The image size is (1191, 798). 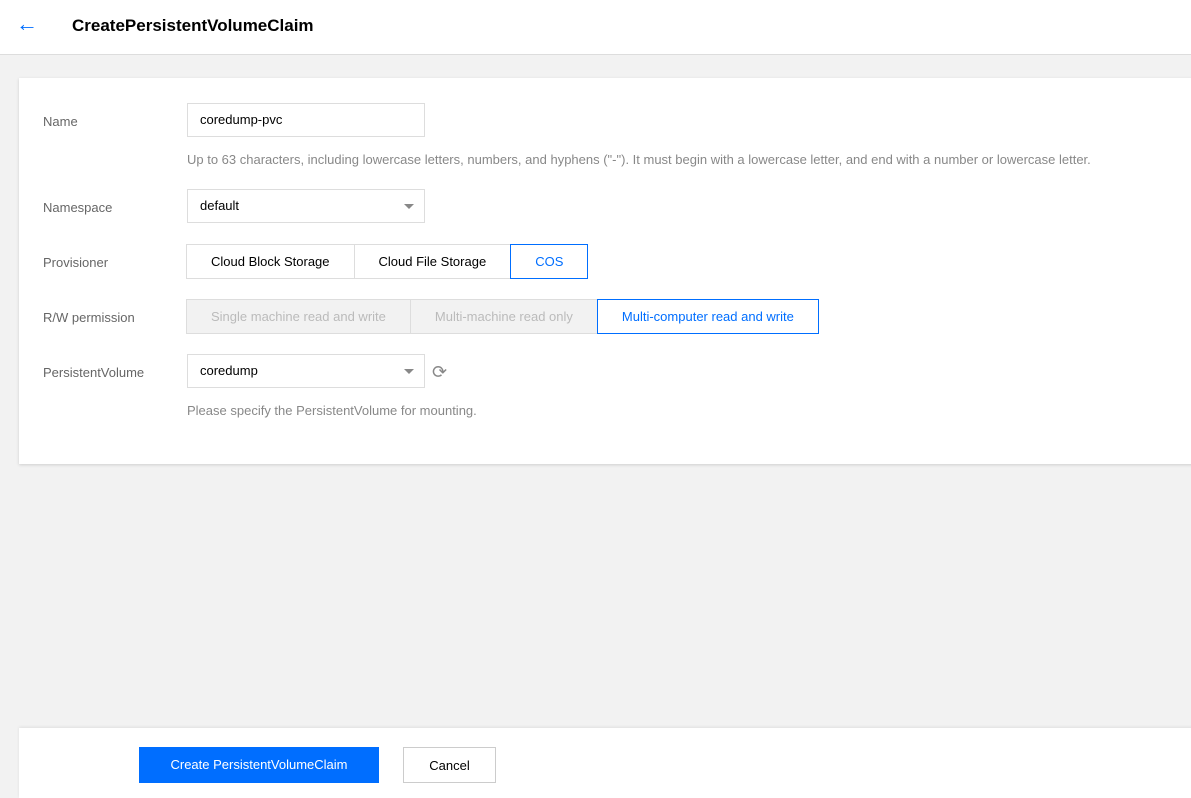 What do you see at coordinates (270, 261) in the screenshot?
I see `provisioner-cbs: Cloud Block Storage` at bounding box center [270, 261].